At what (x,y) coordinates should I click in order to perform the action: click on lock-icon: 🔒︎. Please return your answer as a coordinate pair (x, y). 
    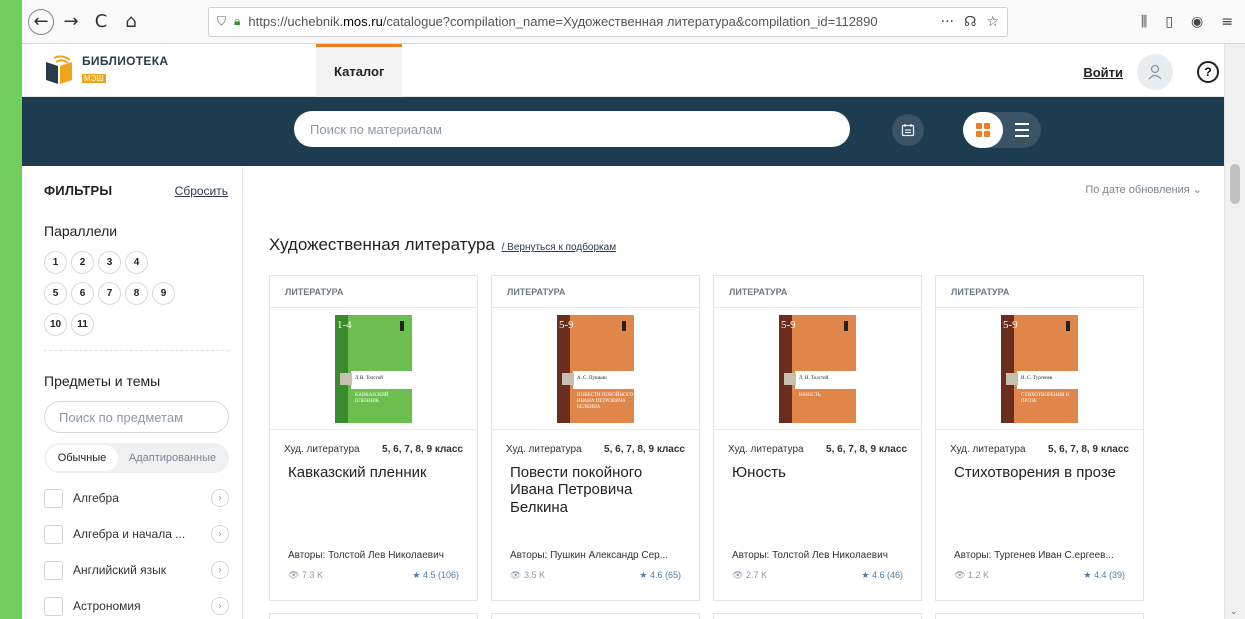
    Looking at the image, I should click on (237, 21).